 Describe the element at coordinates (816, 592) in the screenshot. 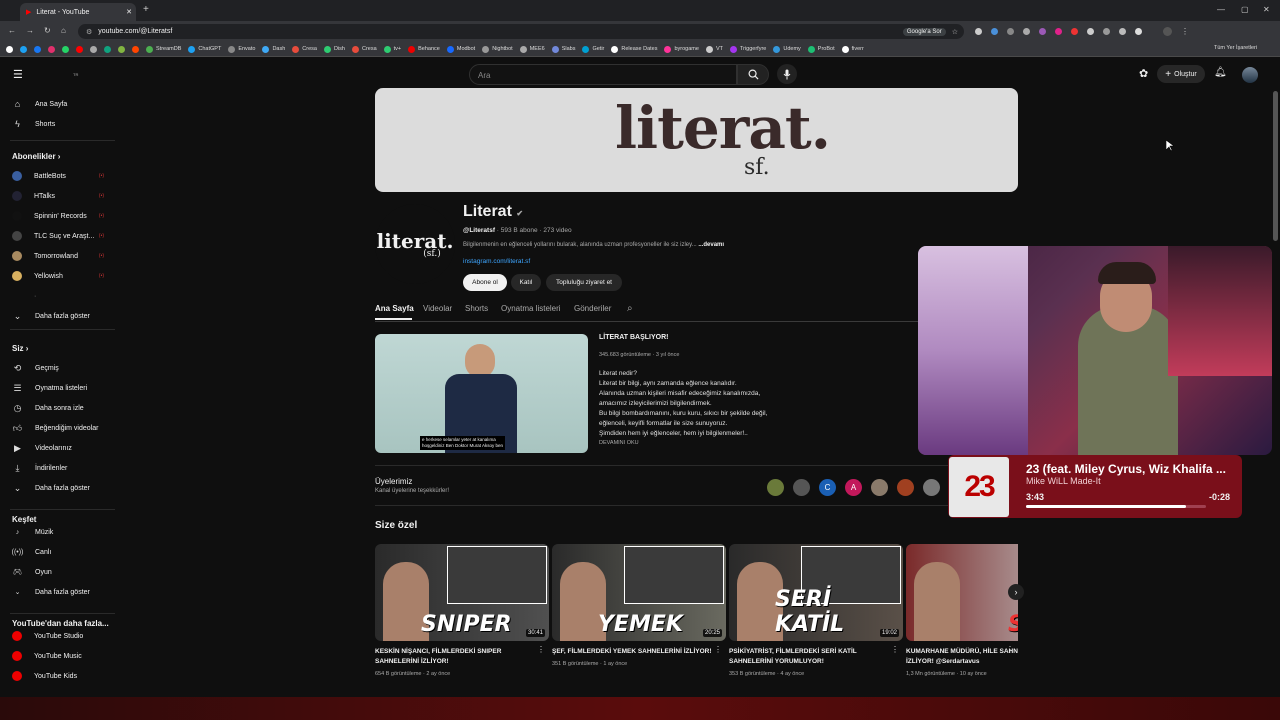

I see `video-thumbnail: SERİ KATİL 19:02` at that location.